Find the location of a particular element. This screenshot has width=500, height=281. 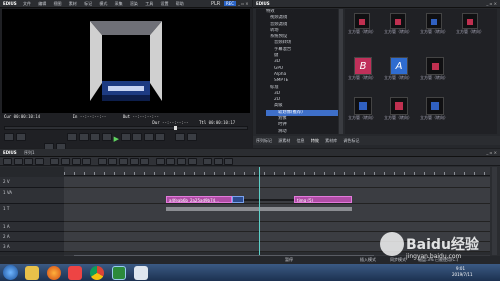

player-scrubber is located at coordinates (126, 128).